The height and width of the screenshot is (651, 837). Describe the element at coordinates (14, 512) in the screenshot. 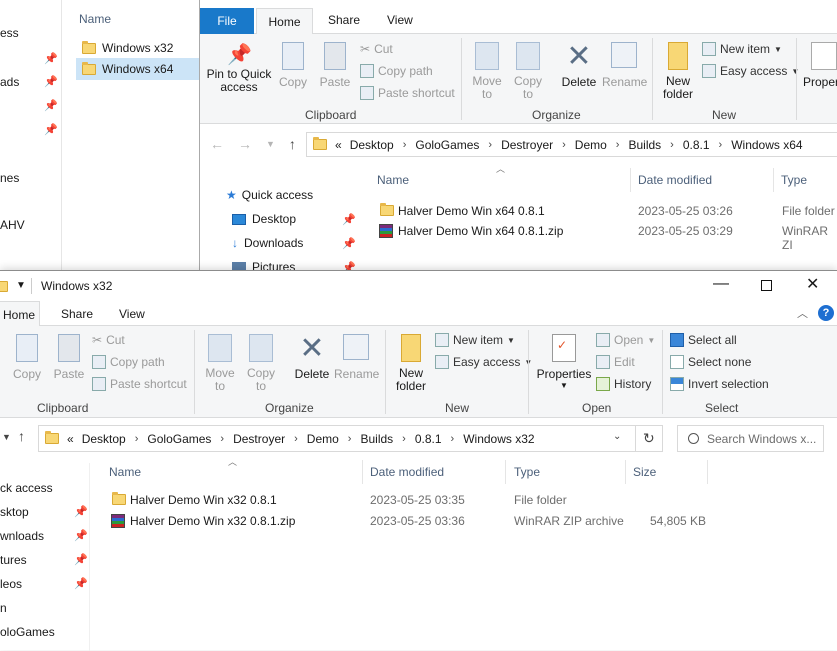

I see `nav-desktop: sktop` at that location.